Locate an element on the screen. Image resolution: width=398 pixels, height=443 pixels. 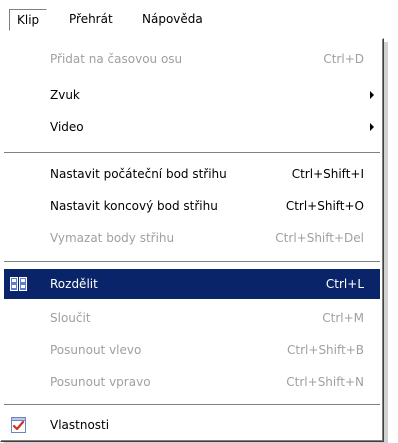
menu-item-set-end-trim: Nastavit koncový bod střihu Ctrl+Shift+O is located at coordinates (192, 206).